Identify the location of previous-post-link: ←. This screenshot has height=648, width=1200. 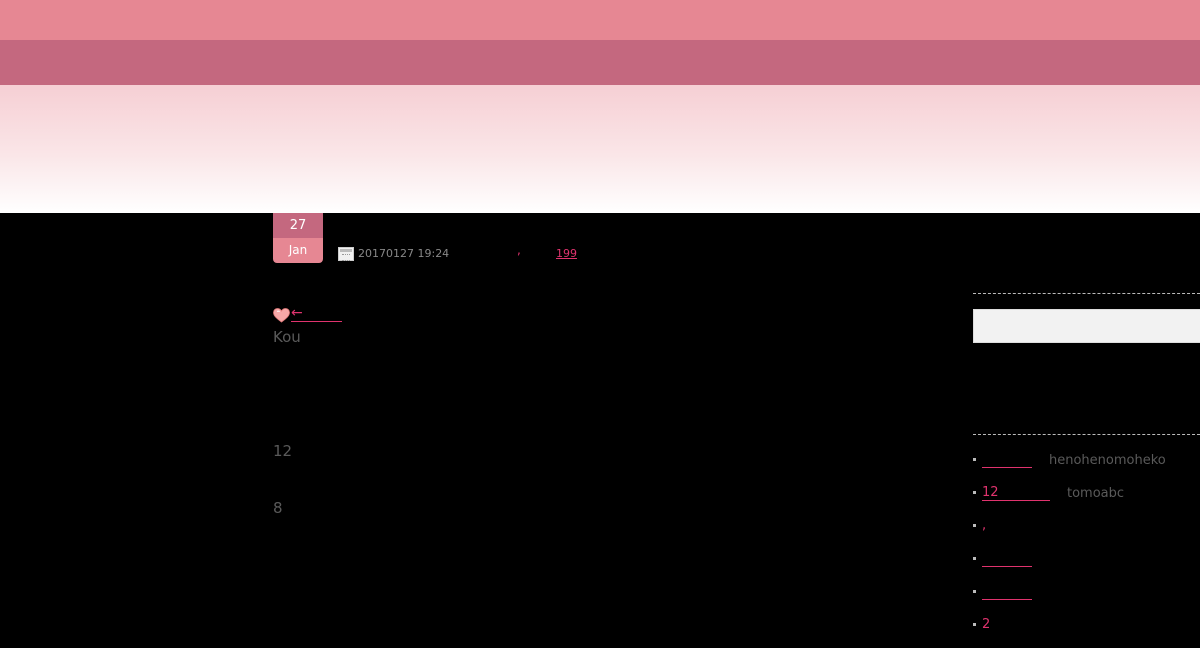
(316, 314).